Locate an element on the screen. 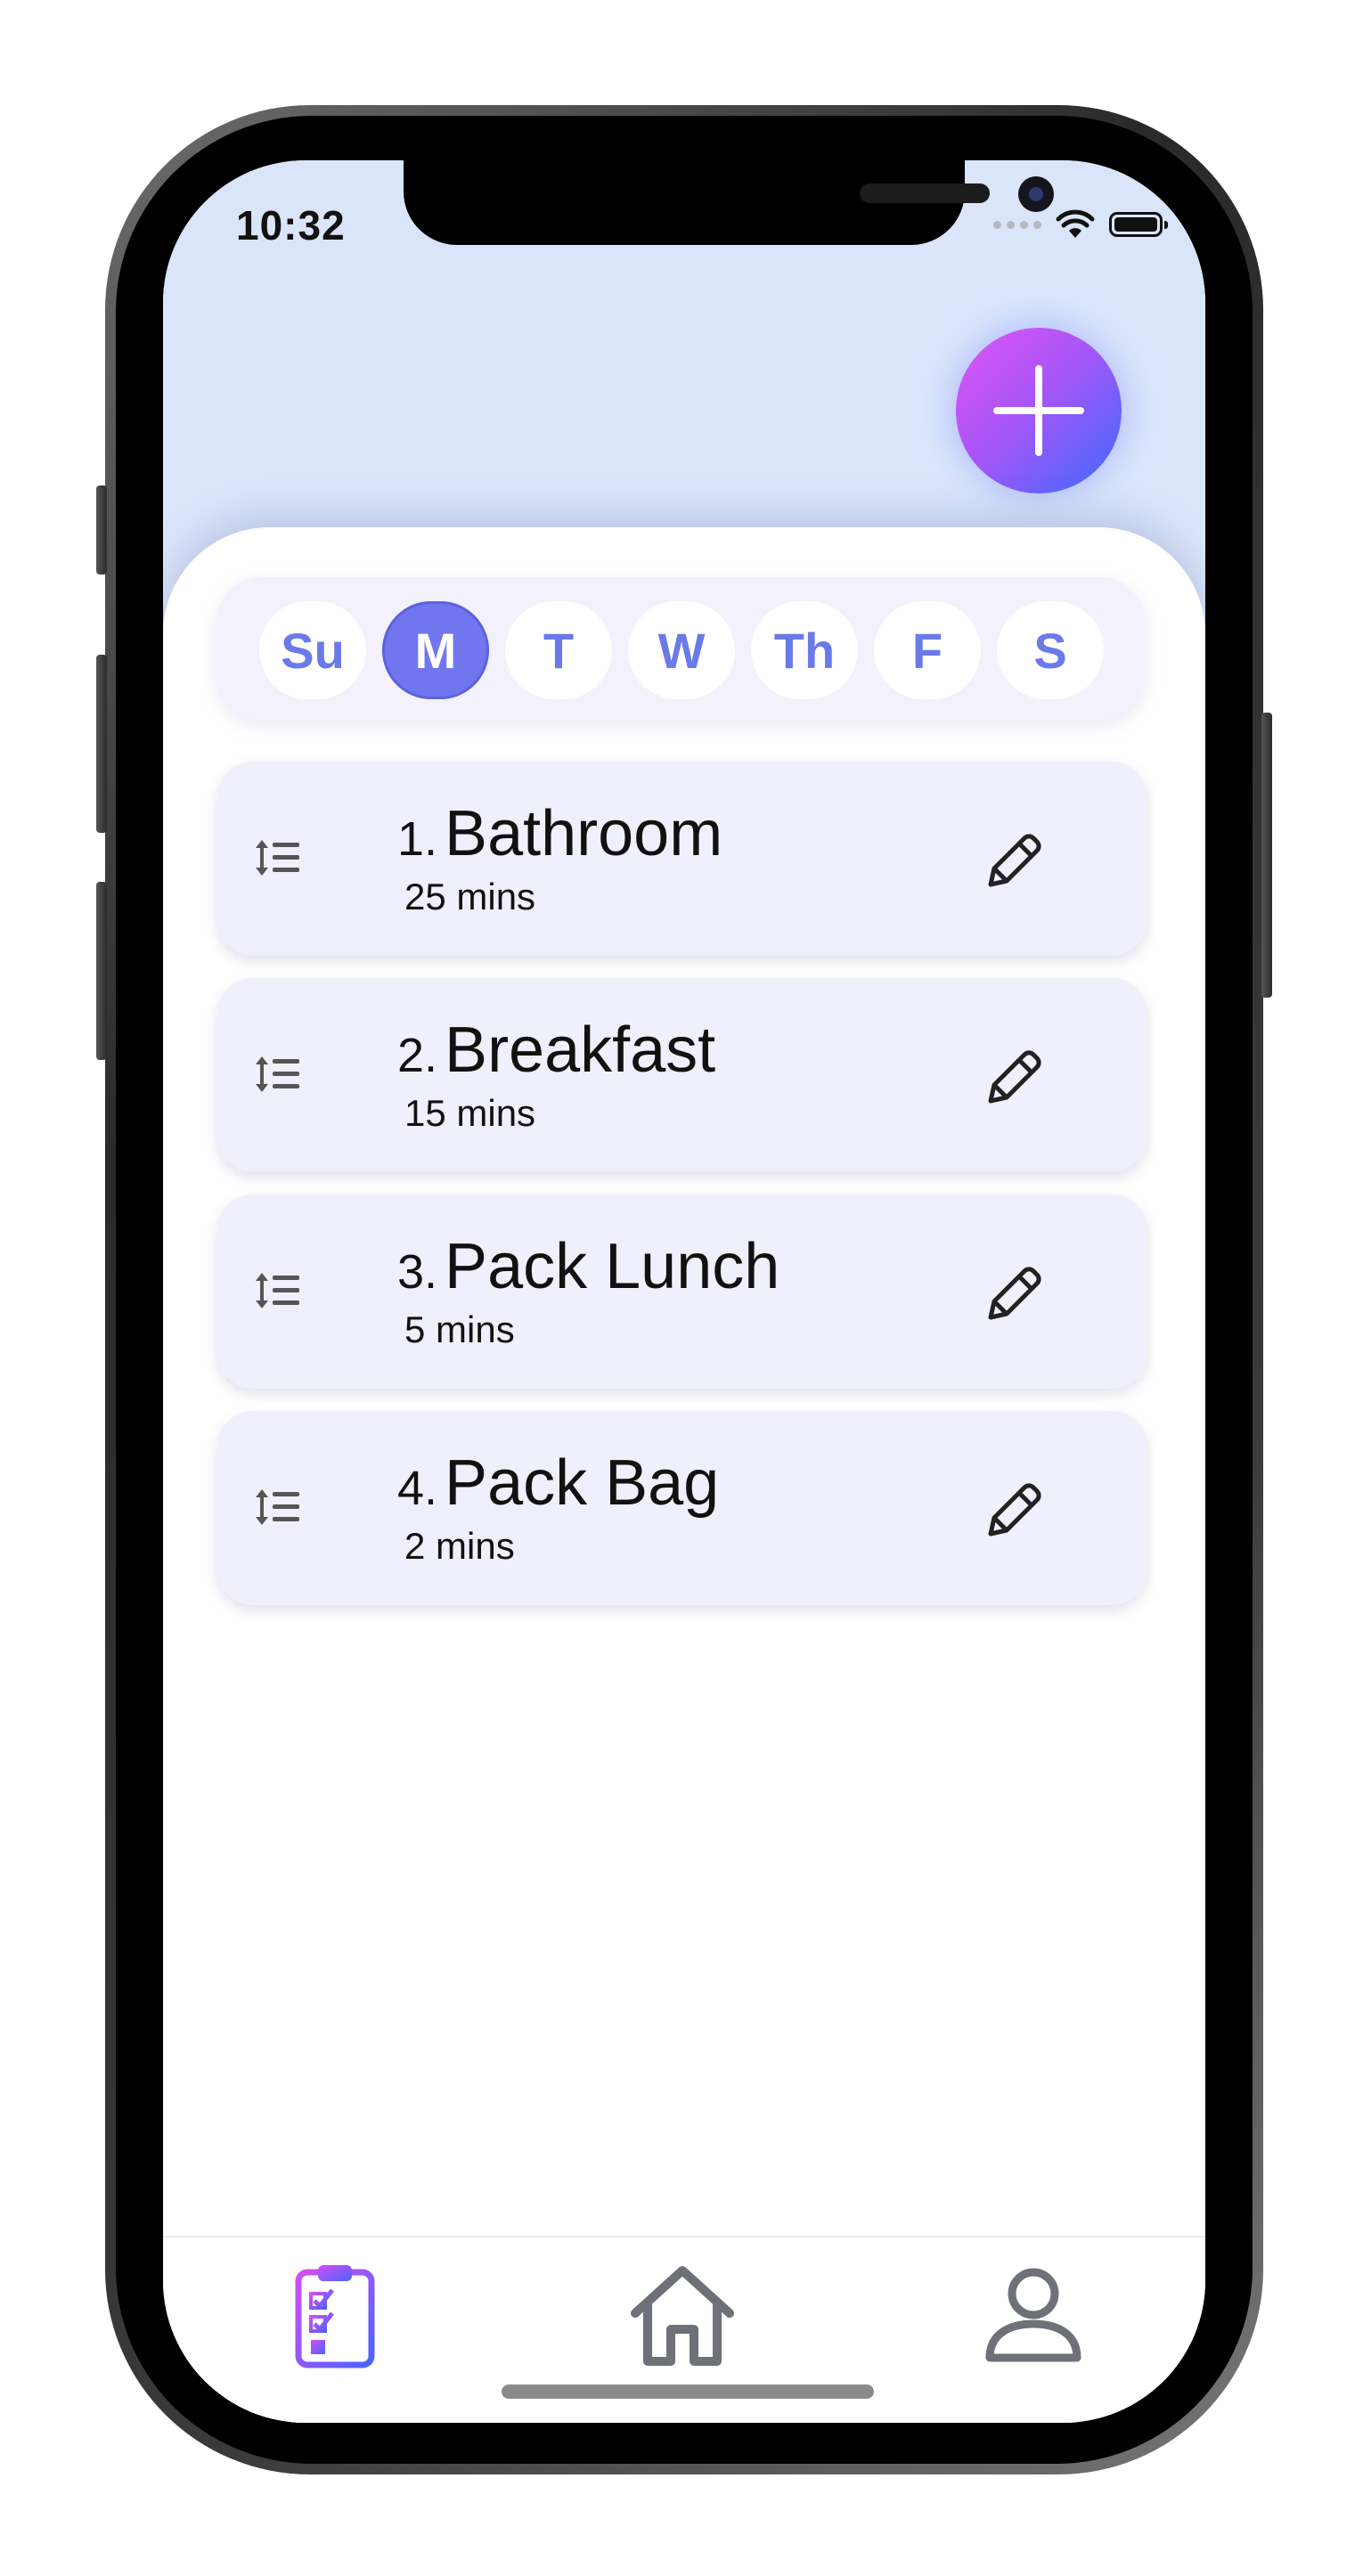 Image resolution: width=1363 pixels, height=2576 pixels. task-title: 1. Bathroom is located at coordinates (559, 833).